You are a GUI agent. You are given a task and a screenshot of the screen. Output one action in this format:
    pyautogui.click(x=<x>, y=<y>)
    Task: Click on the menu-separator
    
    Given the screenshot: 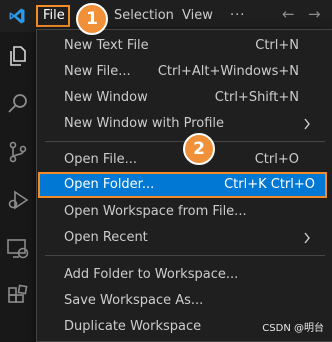 What is the action you would take?
    pyautogui.click(x=185, y=255)
    